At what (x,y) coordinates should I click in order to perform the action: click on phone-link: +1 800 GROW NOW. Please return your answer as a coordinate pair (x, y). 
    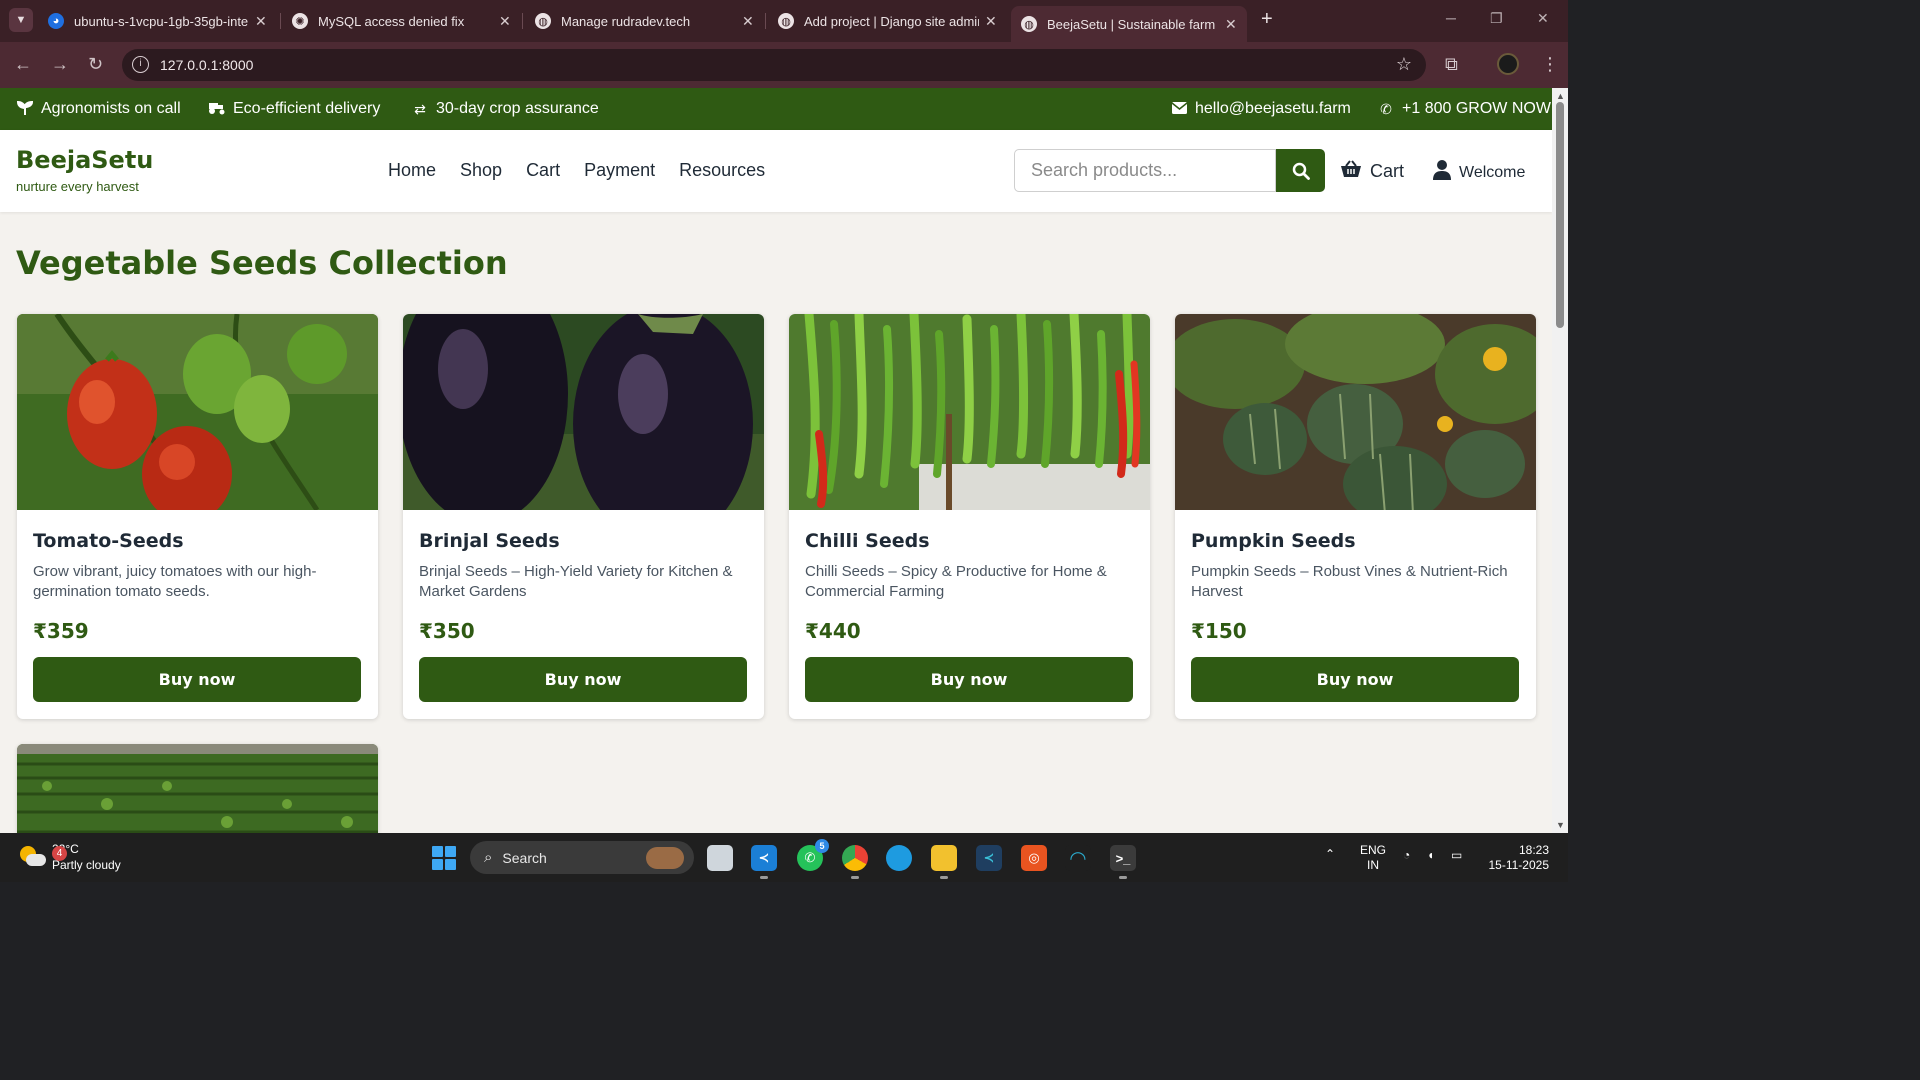
    Looking at the image, I should click on (1476, 109).